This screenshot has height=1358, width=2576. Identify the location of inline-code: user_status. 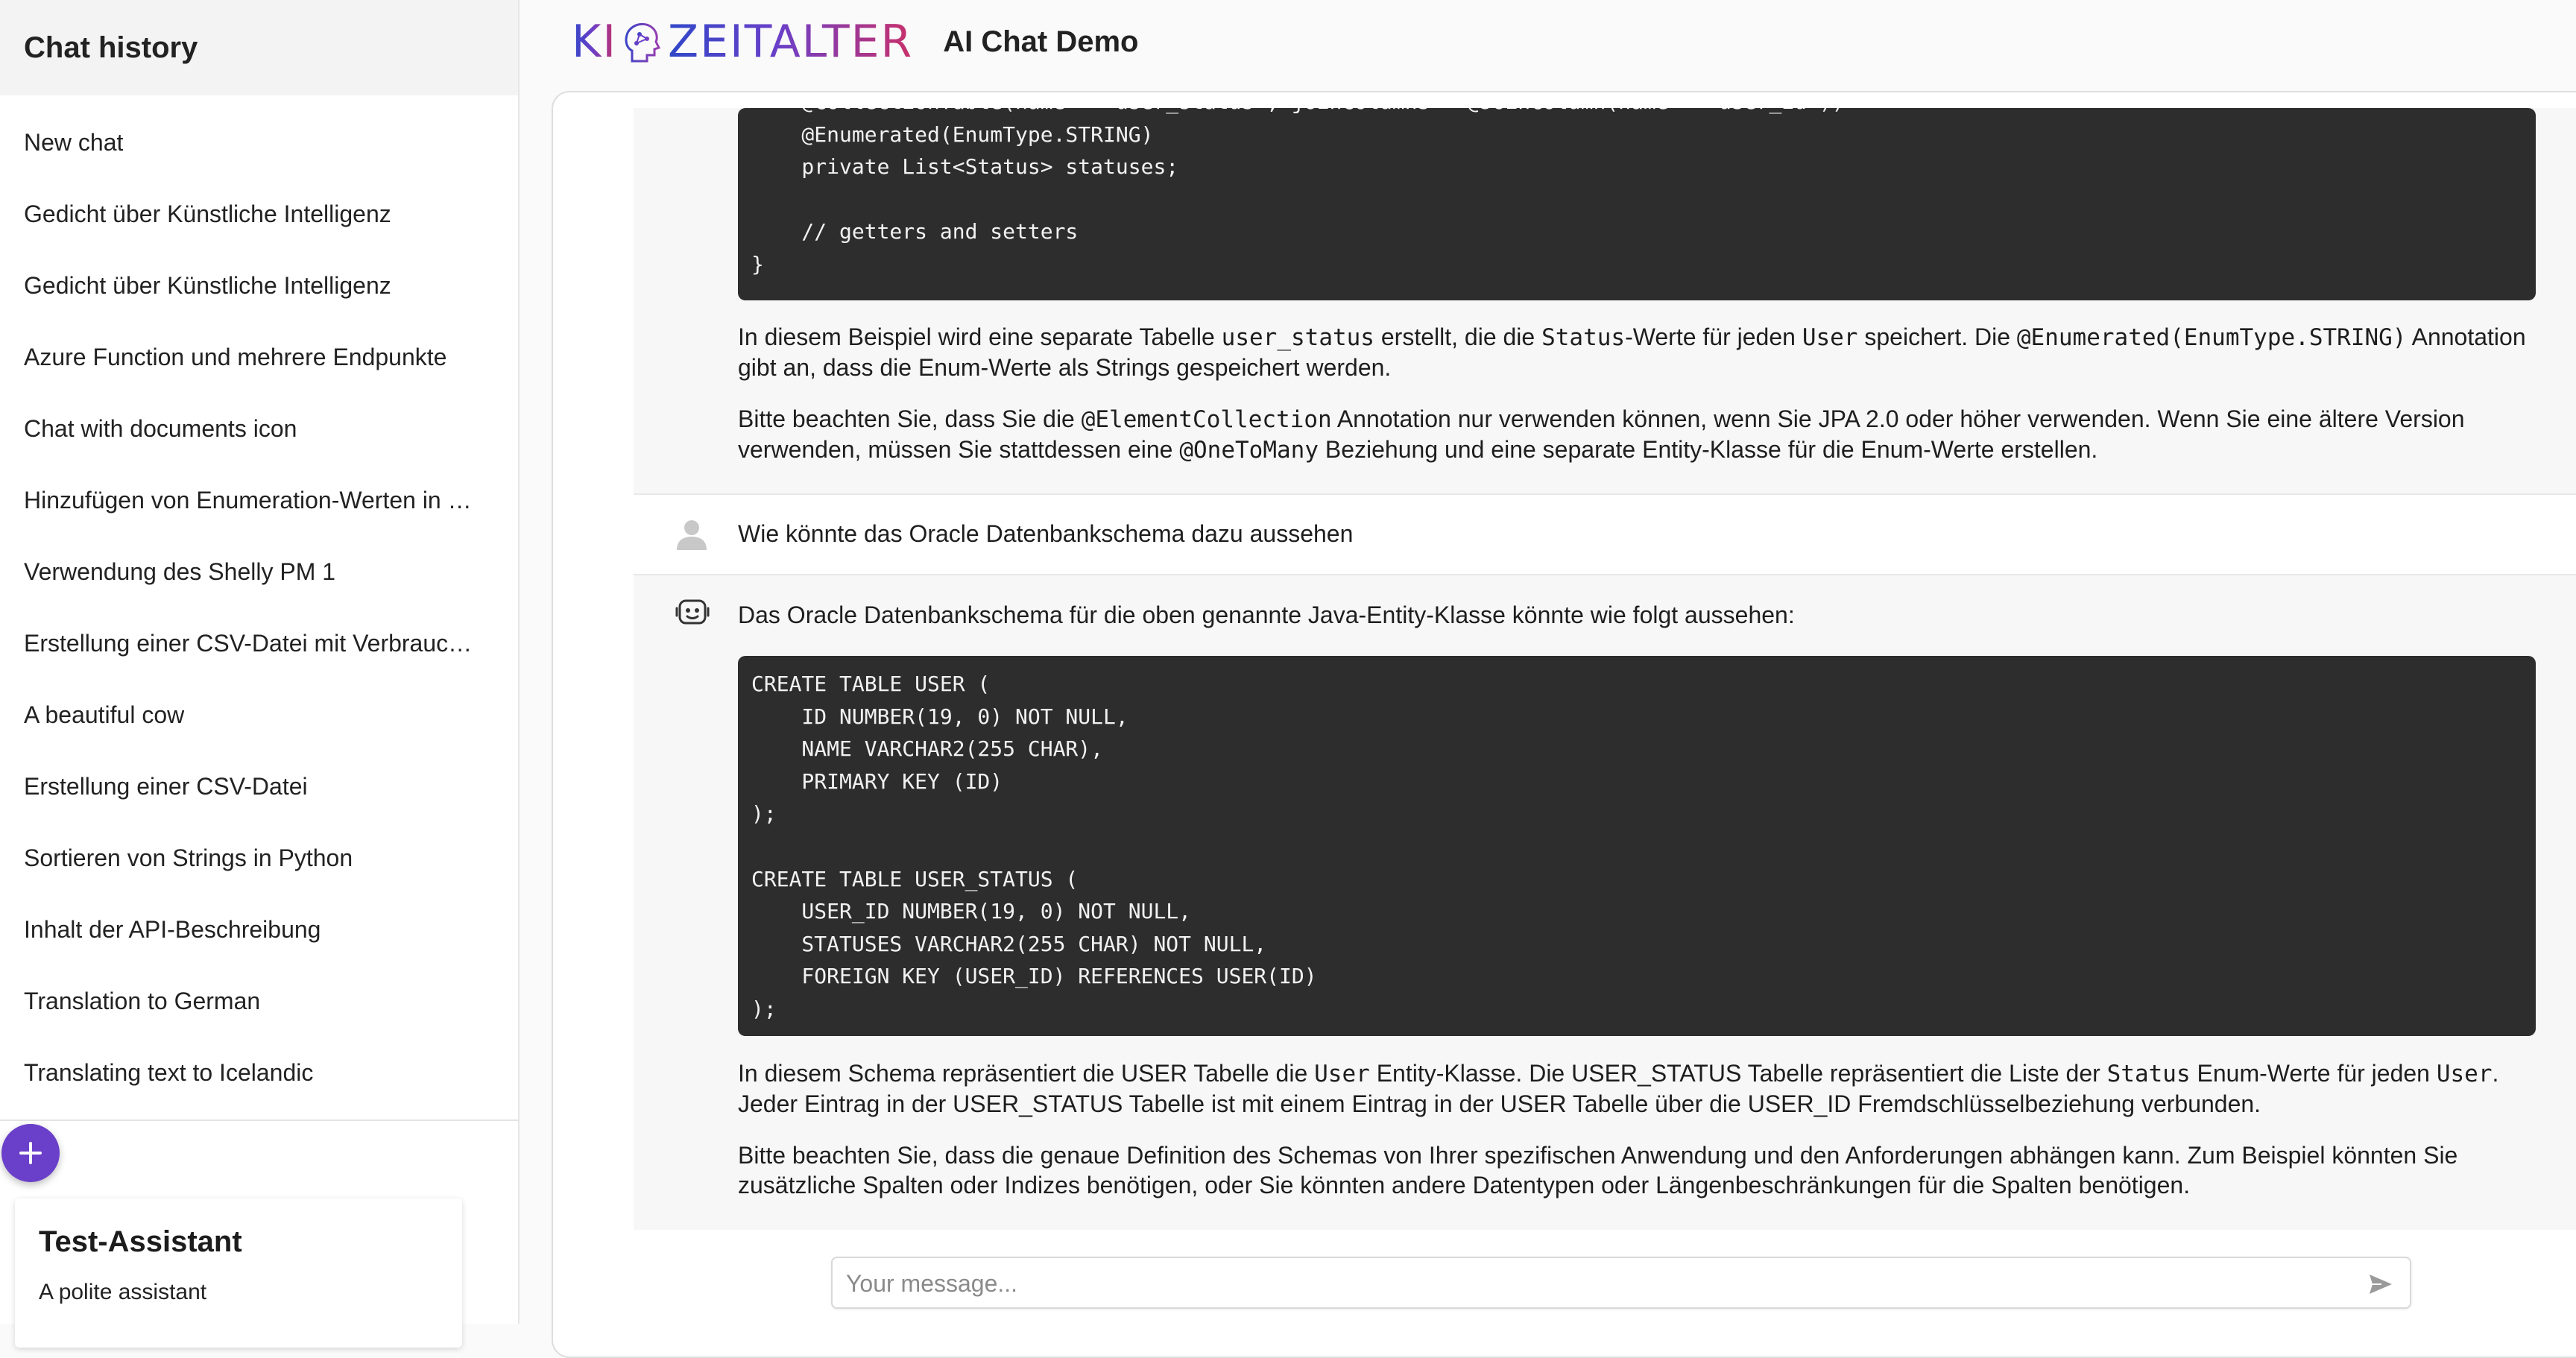
(1297, 337).